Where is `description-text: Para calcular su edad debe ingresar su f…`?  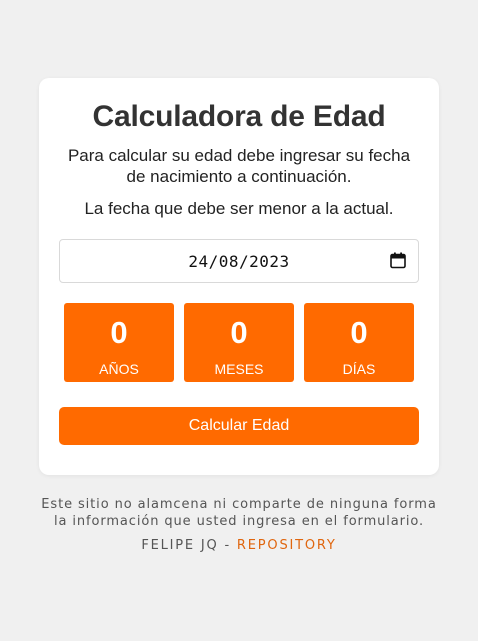 description-text: Para calcular su edad debe ingresar su f… is located at coordinates (239, 166).